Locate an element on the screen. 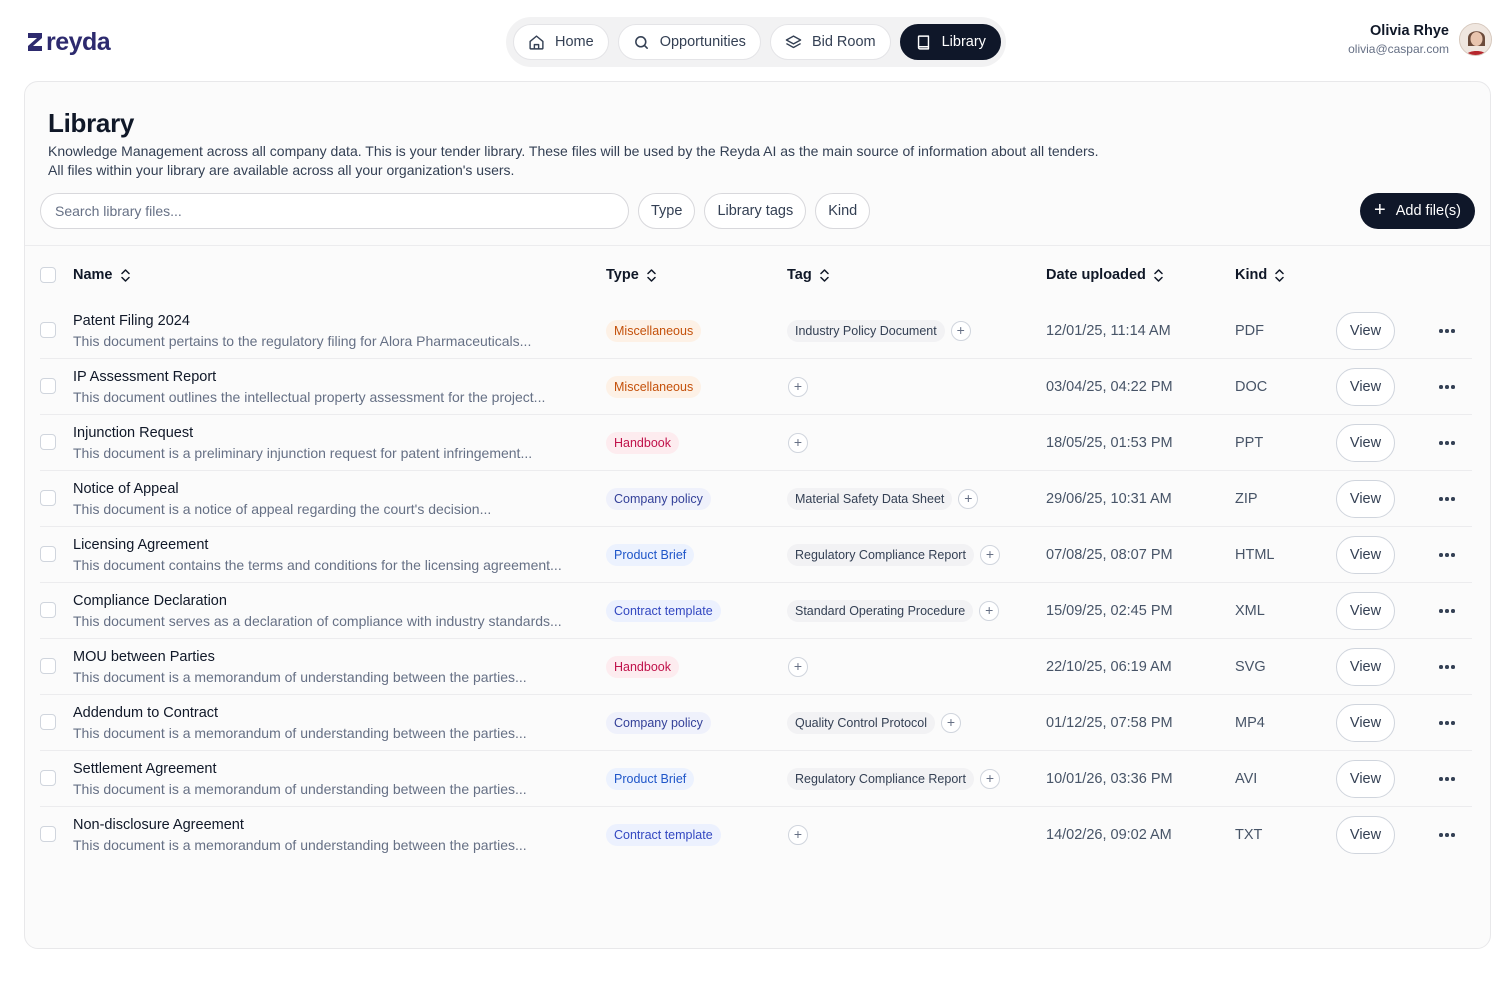 Image resolution: width=1512 pixels, height=982 pixels. filter-type: Type is located at coordinates (667, 211).